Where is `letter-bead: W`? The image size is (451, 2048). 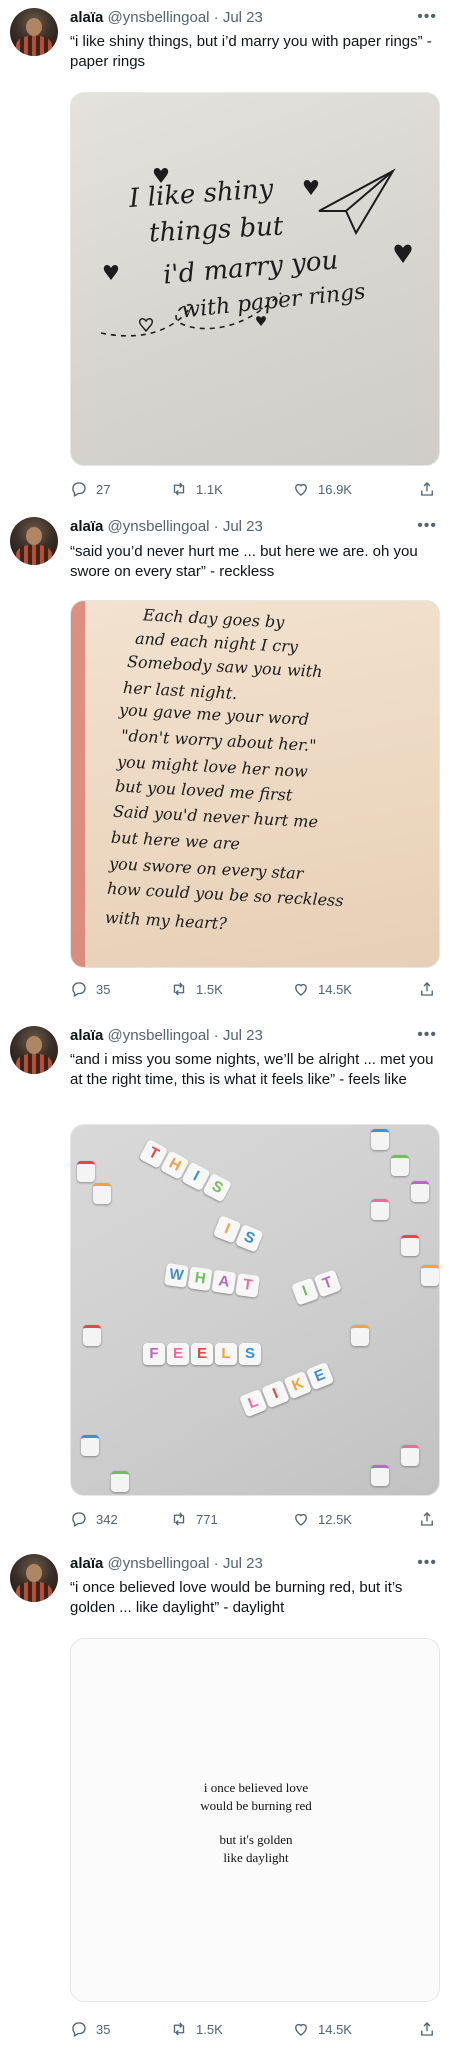
letter-bead: W is located at coordinates (176, 1275).